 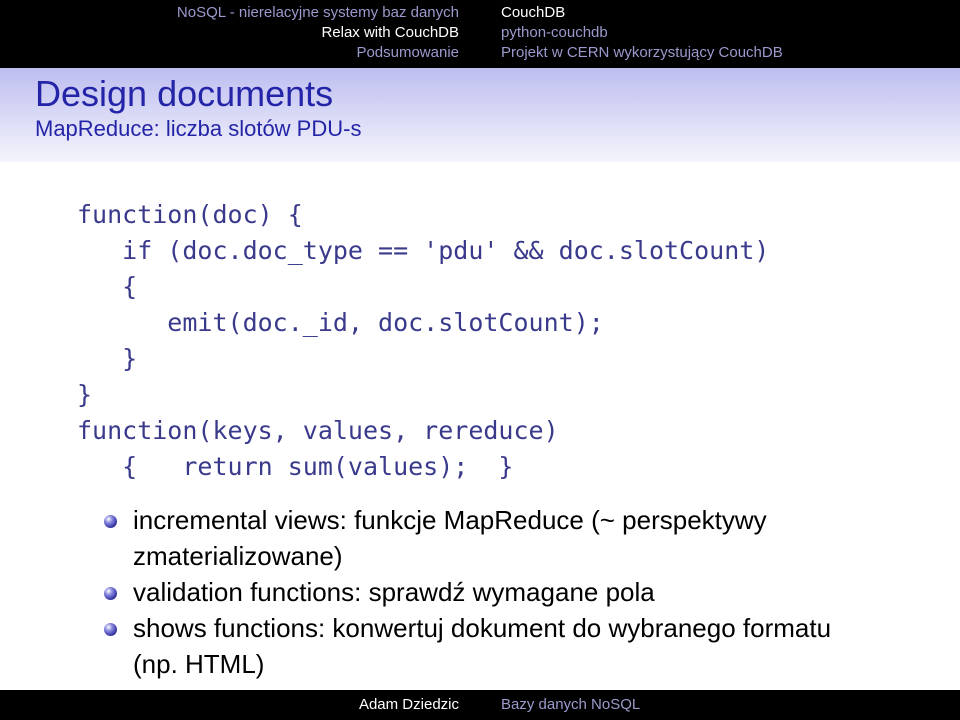 I want to click on footer-author: Adam Dziedzic, so click(x=408, y=704).